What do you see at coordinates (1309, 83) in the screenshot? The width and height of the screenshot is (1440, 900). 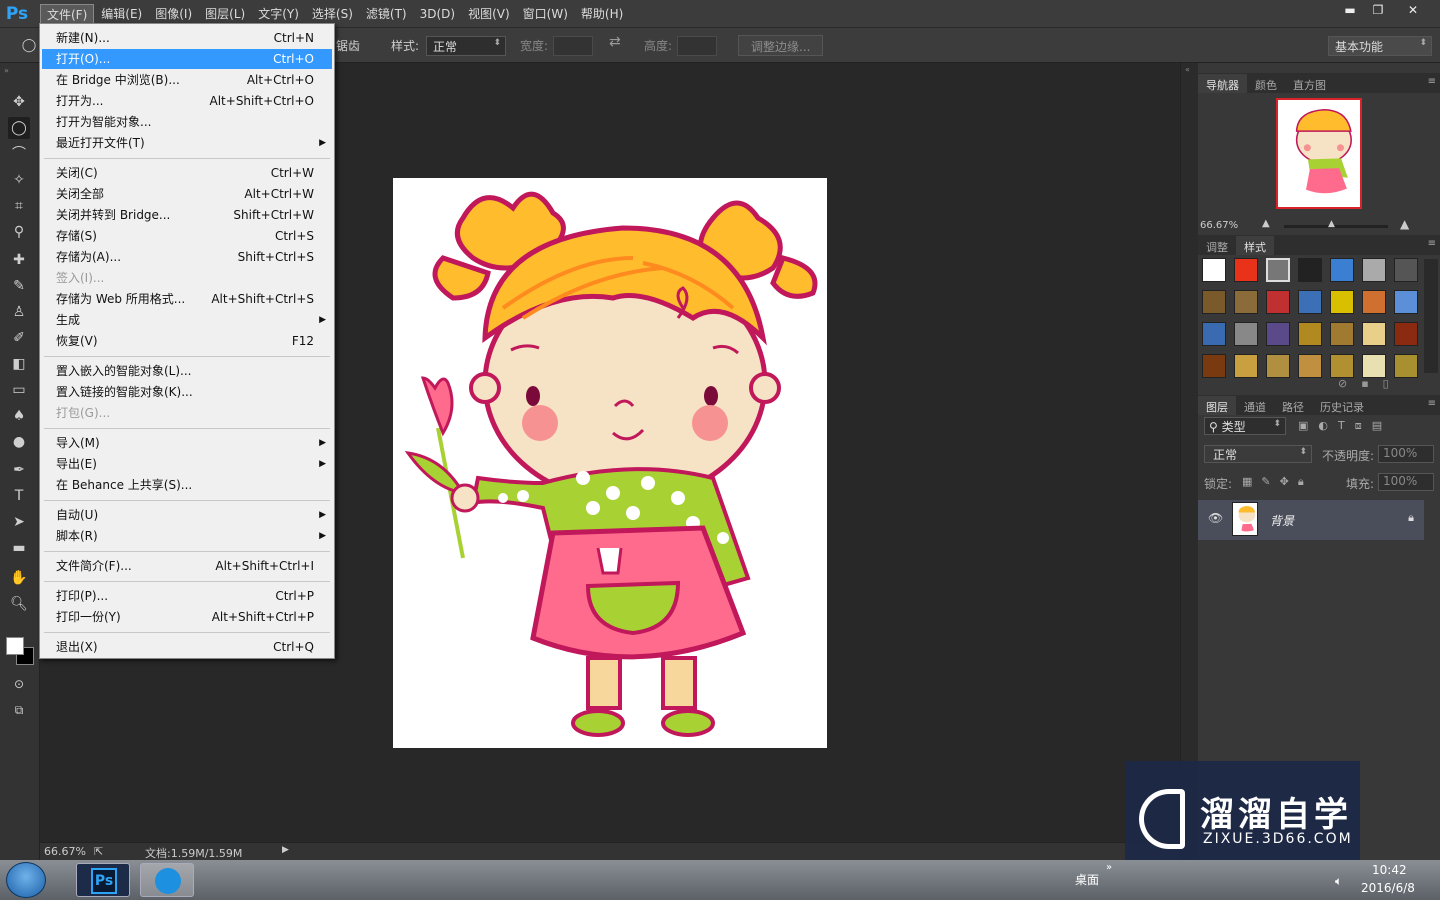 I see `tab-histogram: 直方图` at bounding box center [1309, 83].